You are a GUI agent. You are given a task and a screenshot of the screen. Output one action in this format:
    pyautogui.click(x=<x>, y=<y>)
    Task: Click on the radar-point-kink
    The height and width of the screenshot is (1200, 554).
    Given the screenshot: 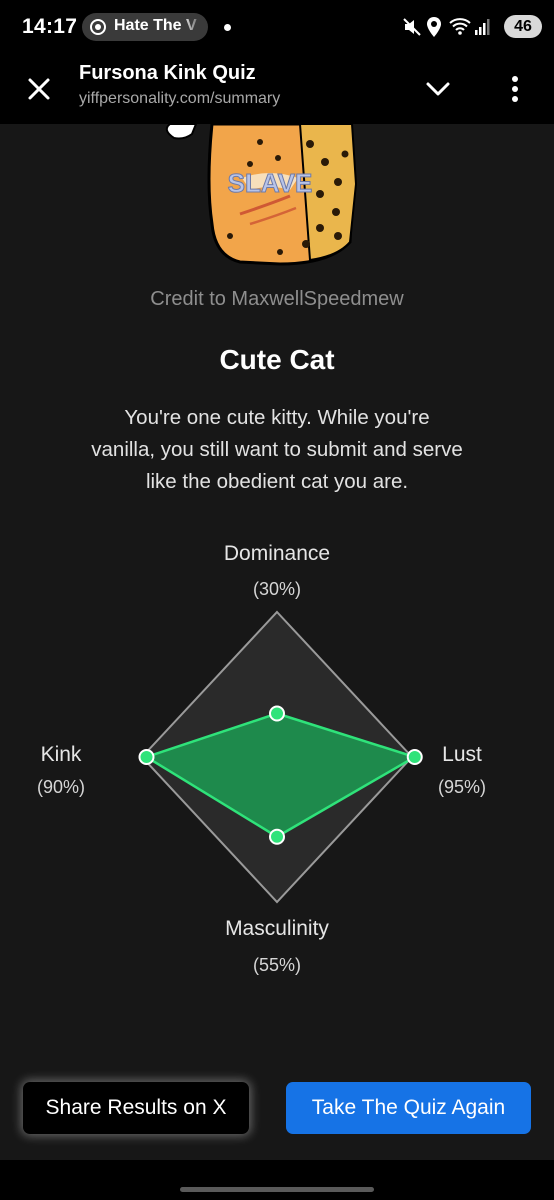 What is the action you would take?
    pyautogui.click(x=146, y=757)
    